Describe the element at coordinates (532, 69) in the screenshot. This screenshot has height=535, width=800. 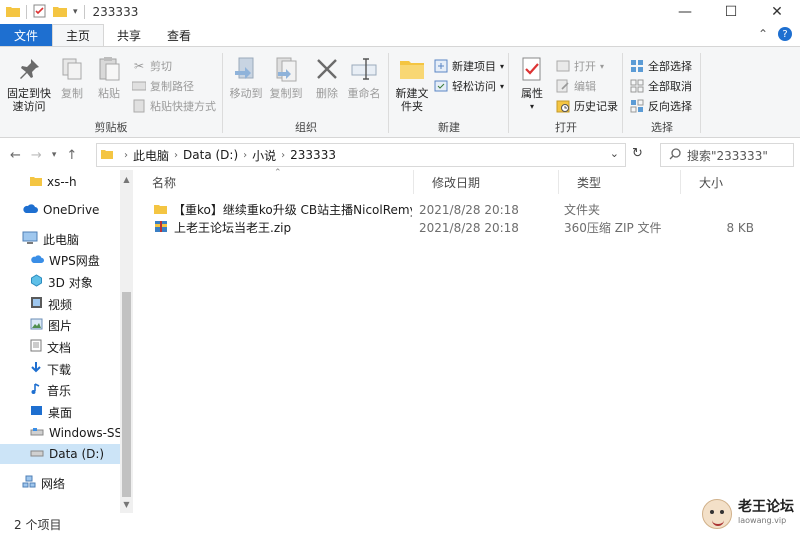
I see `properties-icon` at that location.